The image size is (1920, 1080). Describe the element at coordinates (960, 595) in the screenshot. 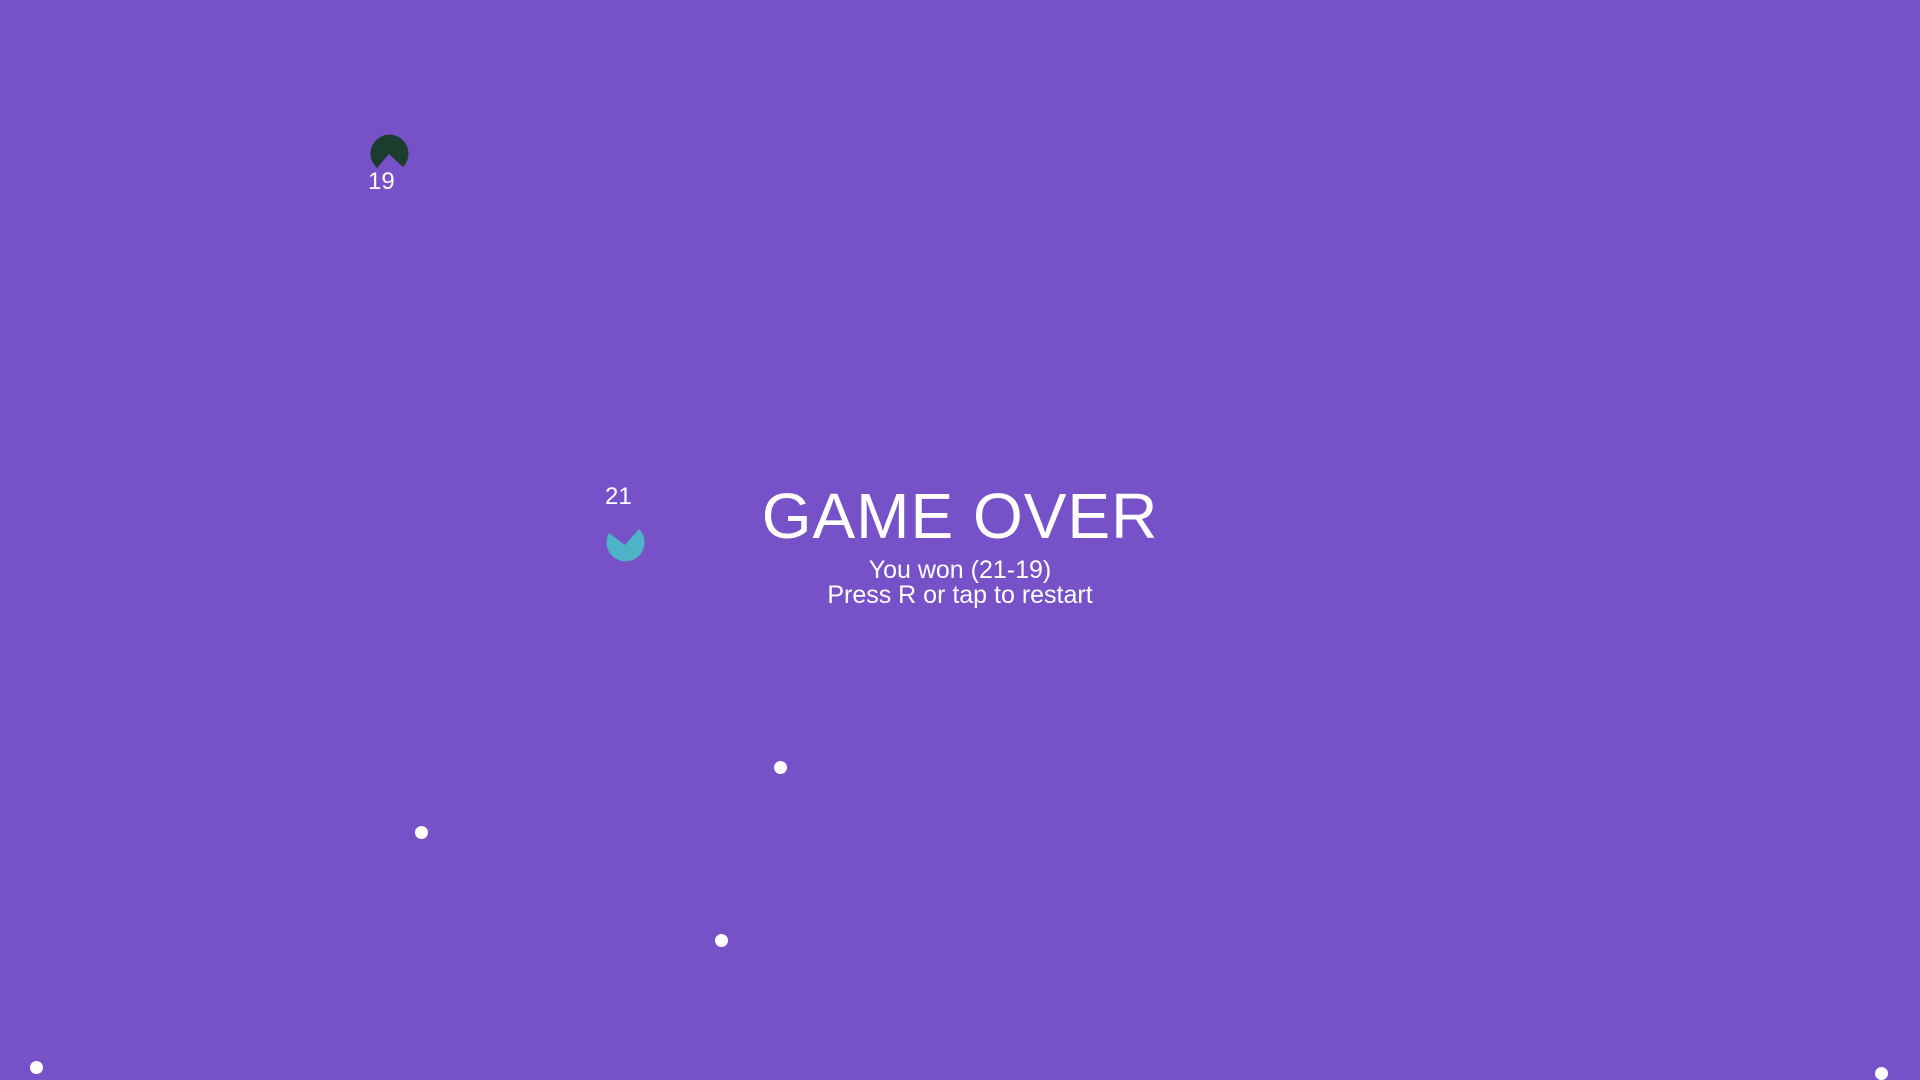

I see `restart-hint: Press R or tap to restart` at that location.